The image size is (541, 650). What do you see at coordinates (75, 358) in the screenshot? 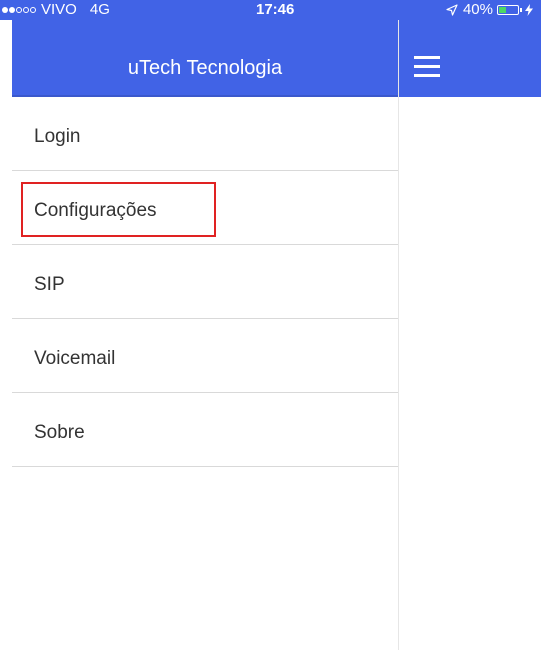
I see `menu-item-label: Voicemail` at bounding box center [75, 358].